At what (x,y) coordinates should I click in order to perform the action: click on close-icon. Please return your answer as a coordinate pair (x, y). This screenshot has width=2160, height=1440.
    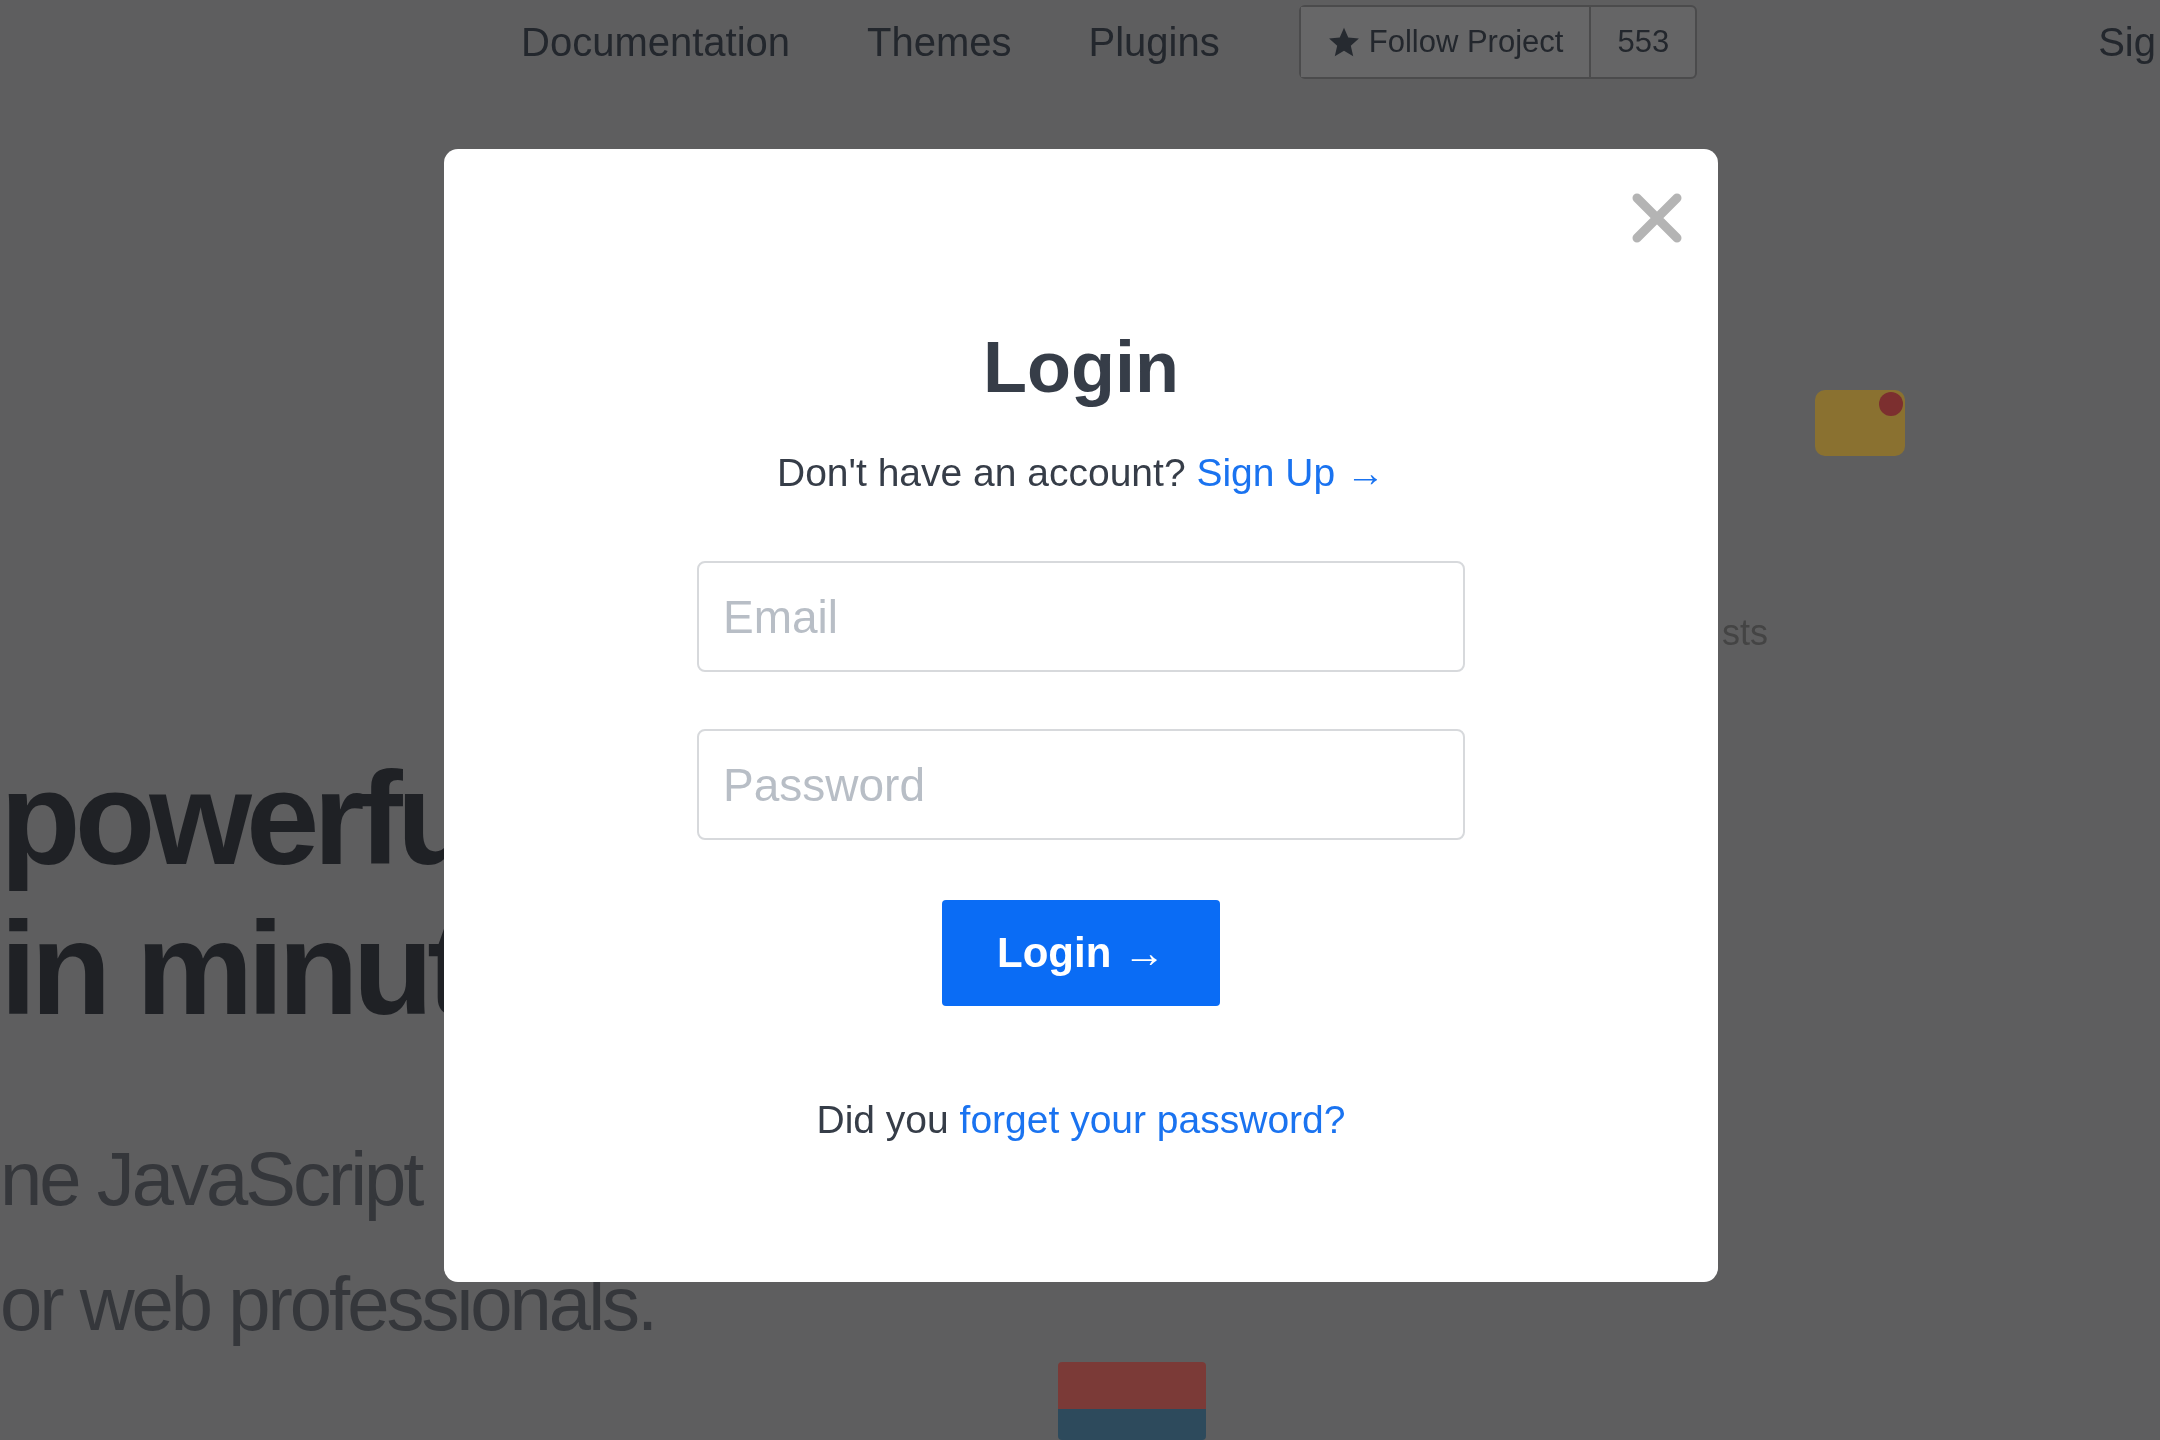
    Looking at the image, I should click on (1657, 218).